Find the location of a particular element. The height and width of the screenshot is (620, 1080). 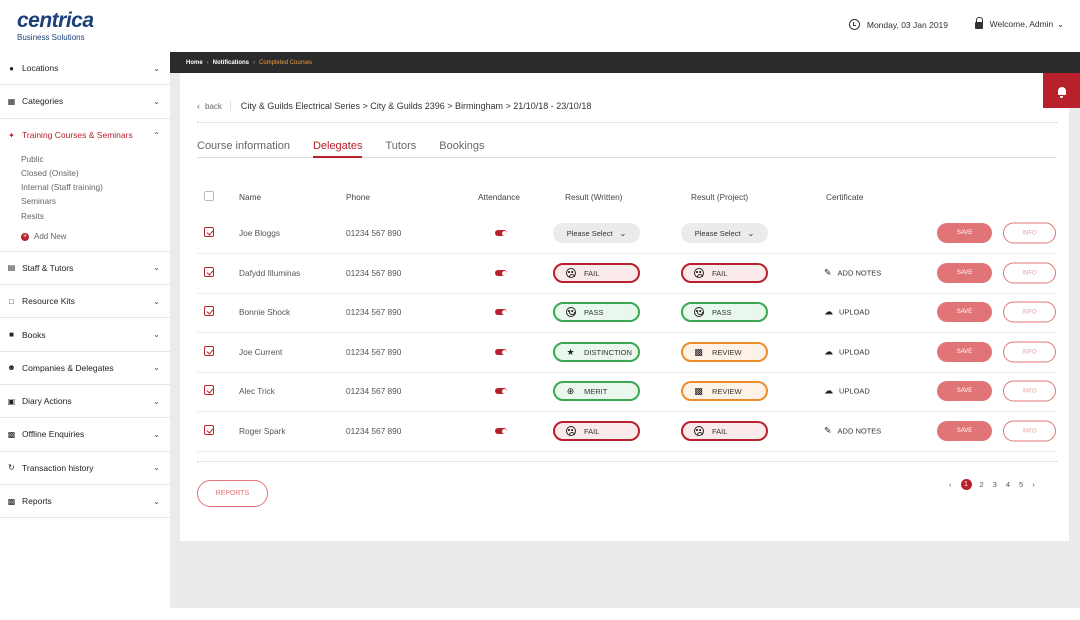

sidebar-item-label: Reports is located at coordinates (37, 501).